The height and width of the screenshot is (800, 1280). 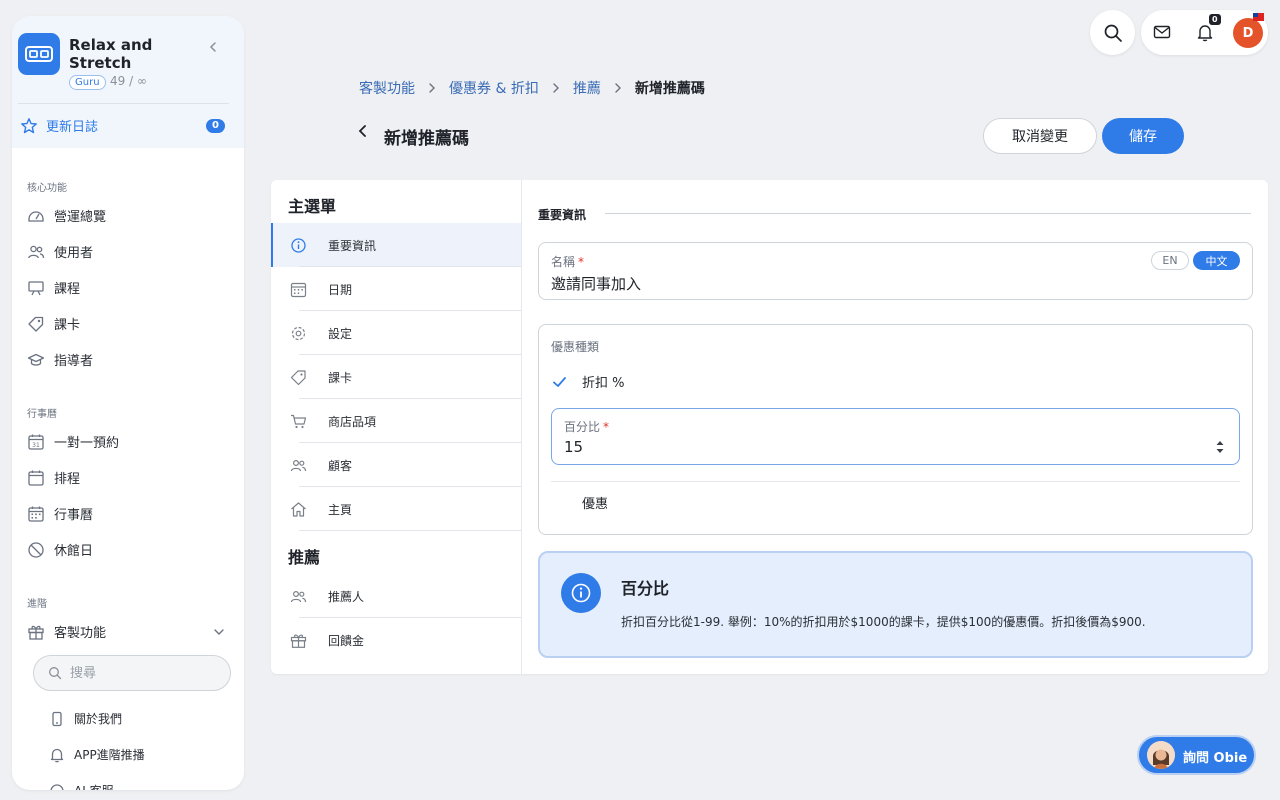 I want to click on name-field-value: 邀請同事加入, so click(x=596, y=283).